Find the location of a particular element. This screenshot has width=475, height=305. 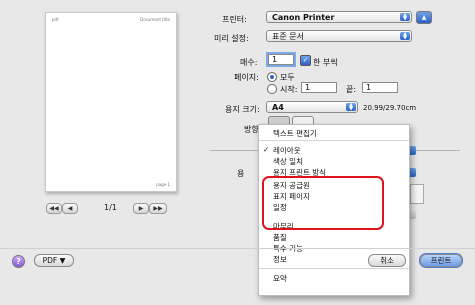

pdf-button: PDF ▼ is located at coordinates (54, 260).